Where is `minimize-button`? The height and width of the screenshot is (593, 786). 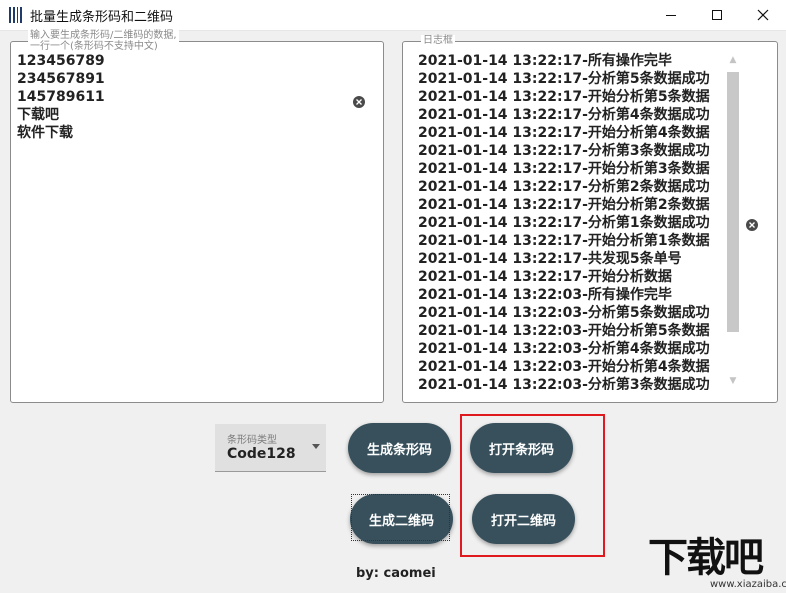
minimize-button is located at coordinates (671, 15).